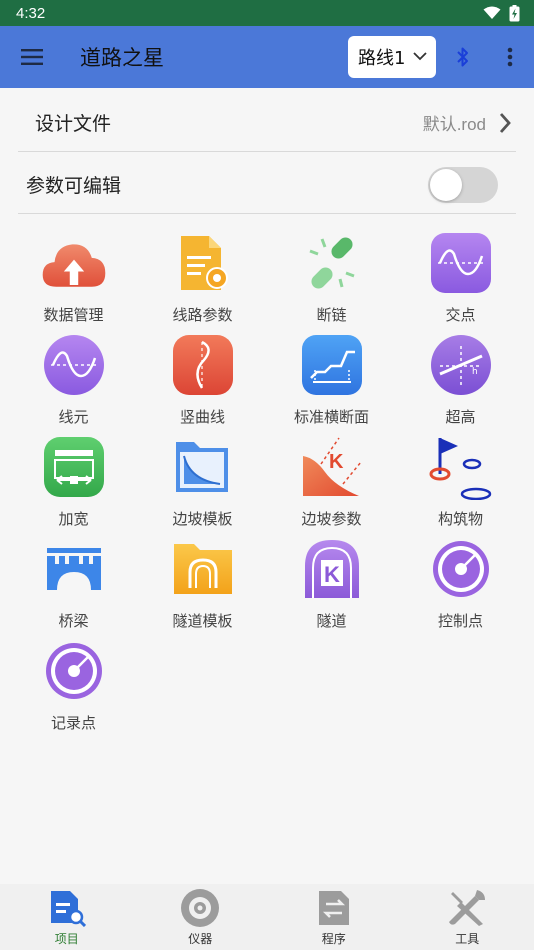  What do you see at coordinates (73, 519) in the screenshot?
I see `tile-label: 加宽` at bounding box center [73, 519].